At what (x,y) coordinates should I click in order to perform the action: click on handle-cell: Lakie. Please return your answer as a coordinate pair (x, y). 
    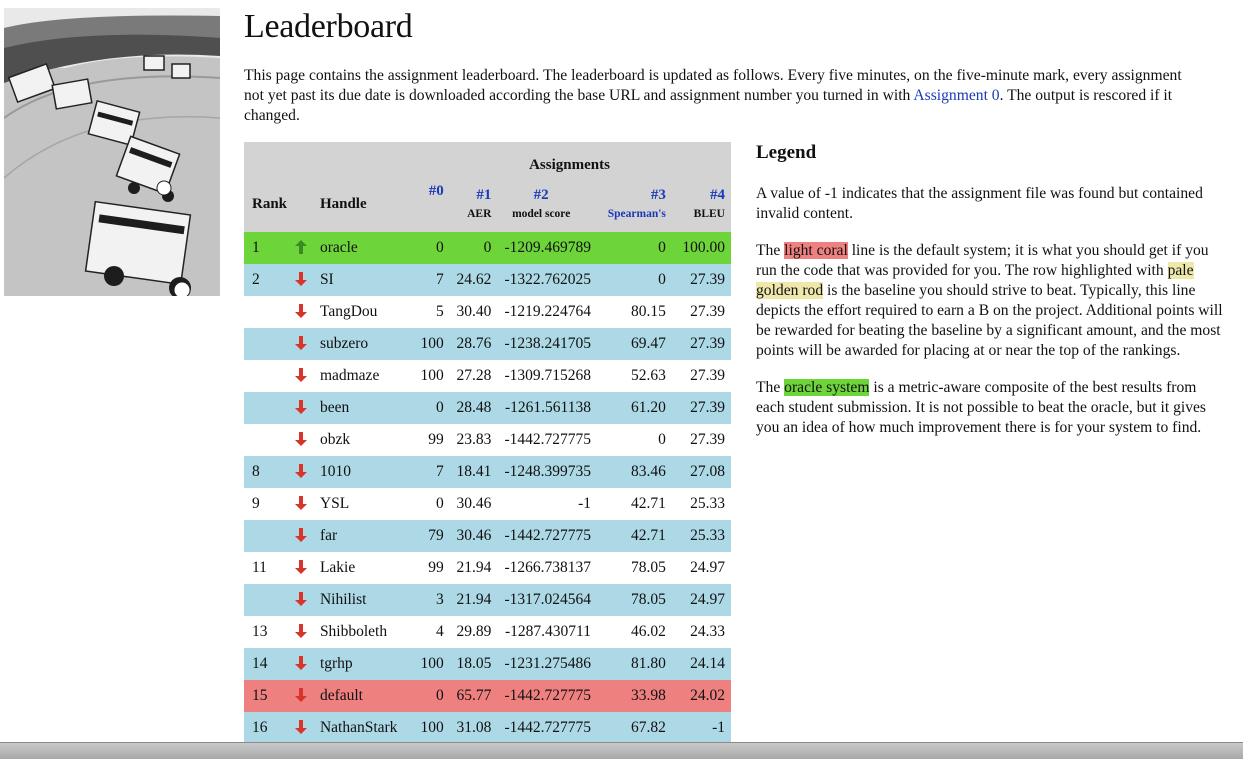
    Looking at the image, I should click on (337, 567).